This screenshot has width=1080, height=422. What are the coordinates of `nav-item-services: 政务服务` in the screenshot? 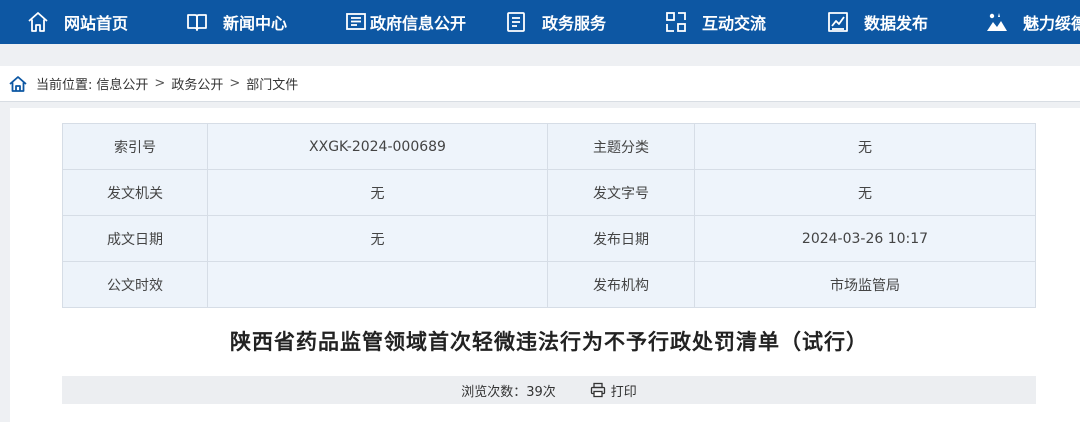 It's located at (555, 22).